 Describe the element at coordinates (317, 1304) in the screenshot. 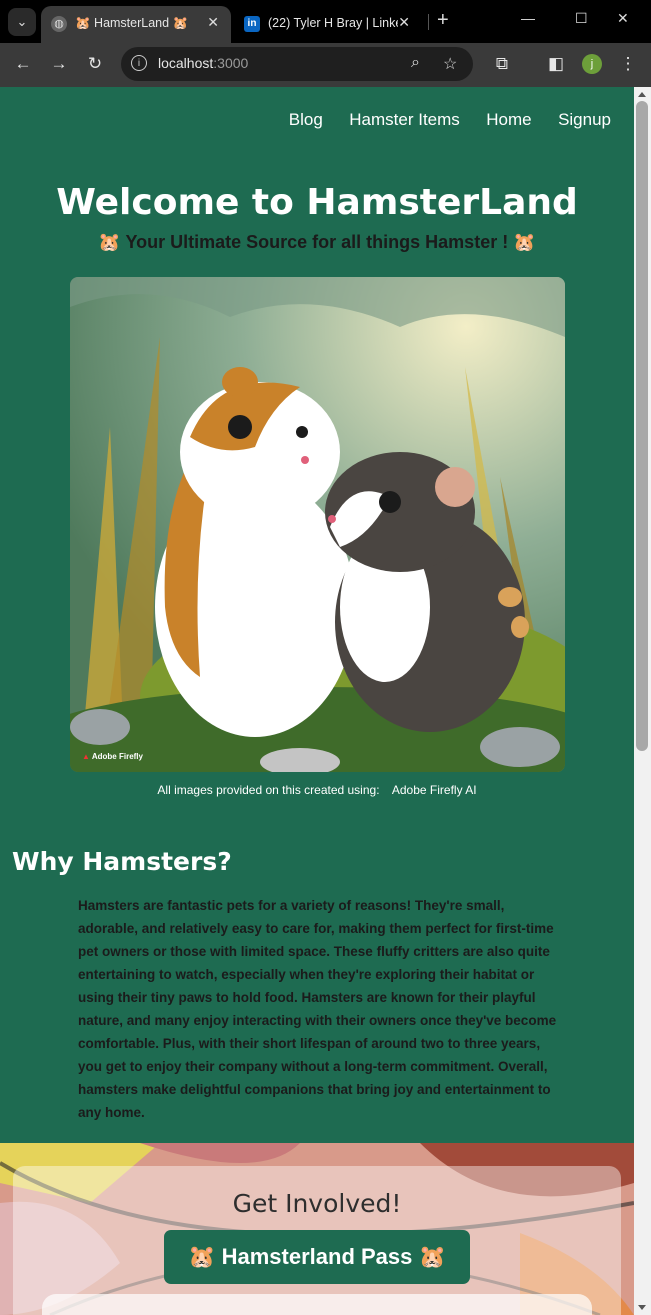

I see `next-card` at that location.